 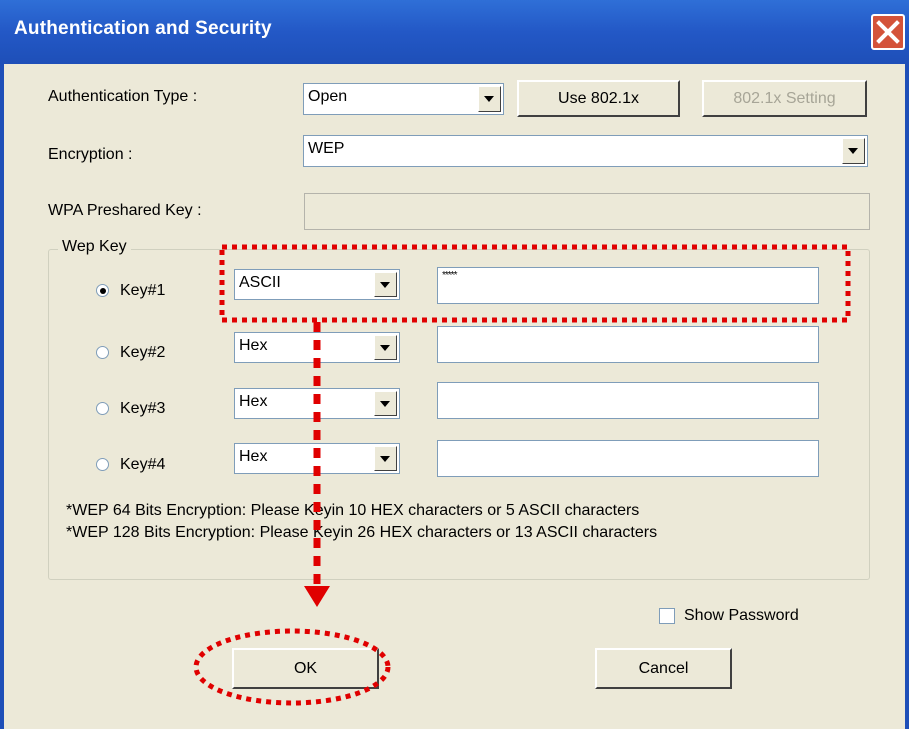 I want to click on key4-label: Key#4, so click(x=143, y=464).